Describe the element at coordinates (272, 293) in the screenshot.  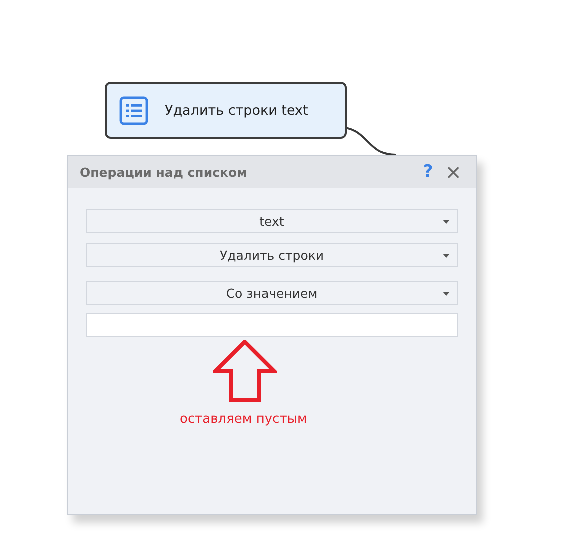
I see `dropdown: Со значением` at that location.